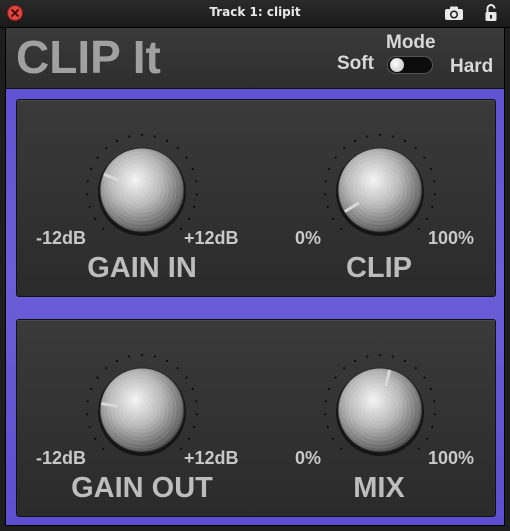 The image size is (510, 531). Describe the element at coordinates (454, 13) in the screenshot. I see `camera-icon` at that location.